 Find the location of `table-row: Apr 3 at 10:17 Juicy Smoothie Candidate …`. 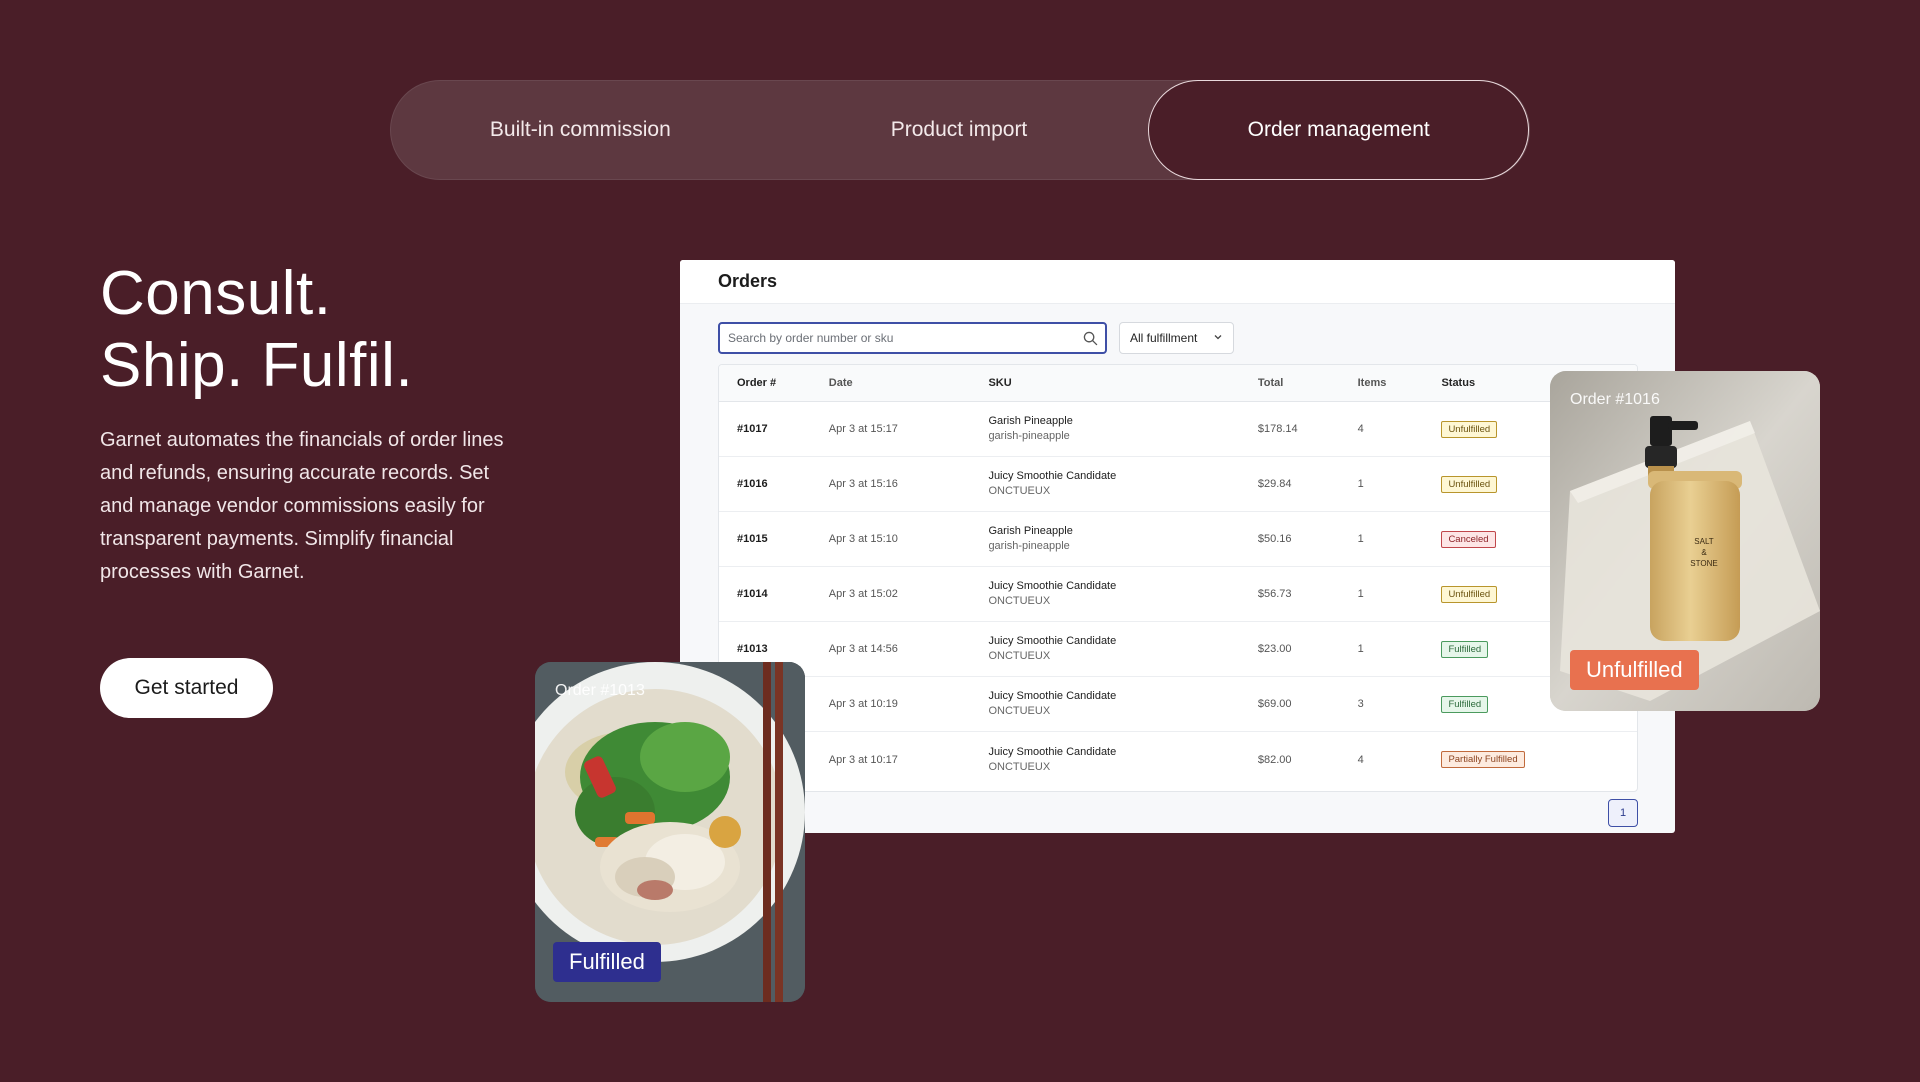

table-row: Apr 3 at 10:17 Juicy Smoothie Candidate … is located at coordinates (1178, 759).